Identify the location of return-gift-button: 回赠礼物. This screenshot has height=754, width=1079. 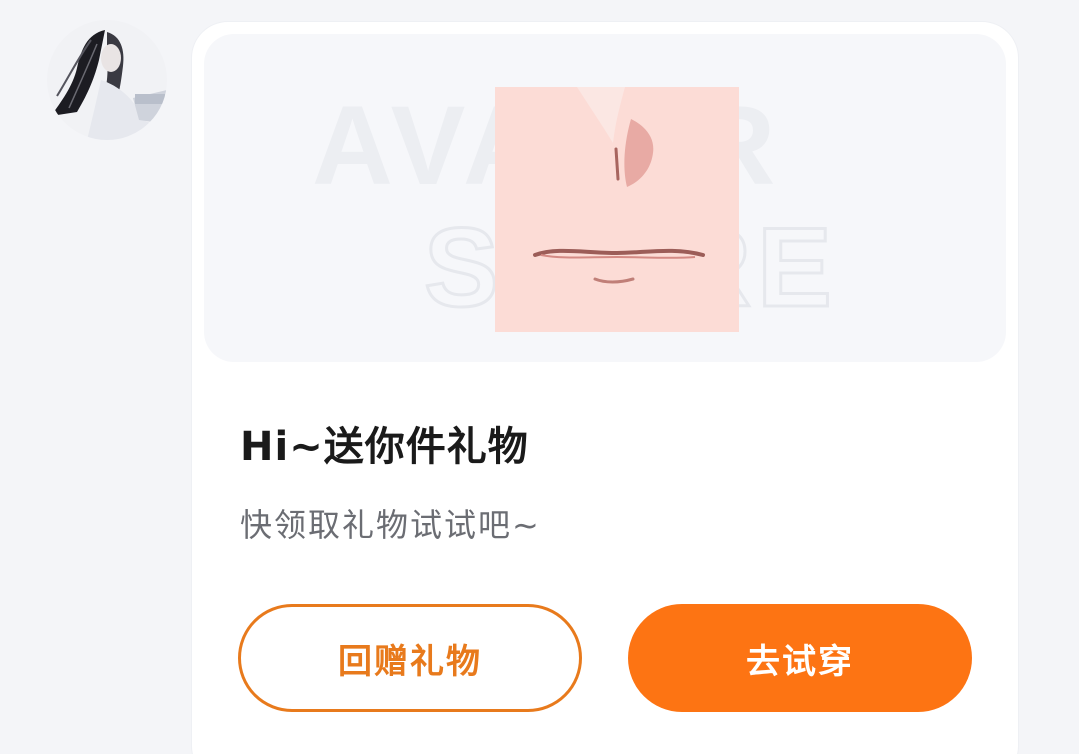
(410, 658).